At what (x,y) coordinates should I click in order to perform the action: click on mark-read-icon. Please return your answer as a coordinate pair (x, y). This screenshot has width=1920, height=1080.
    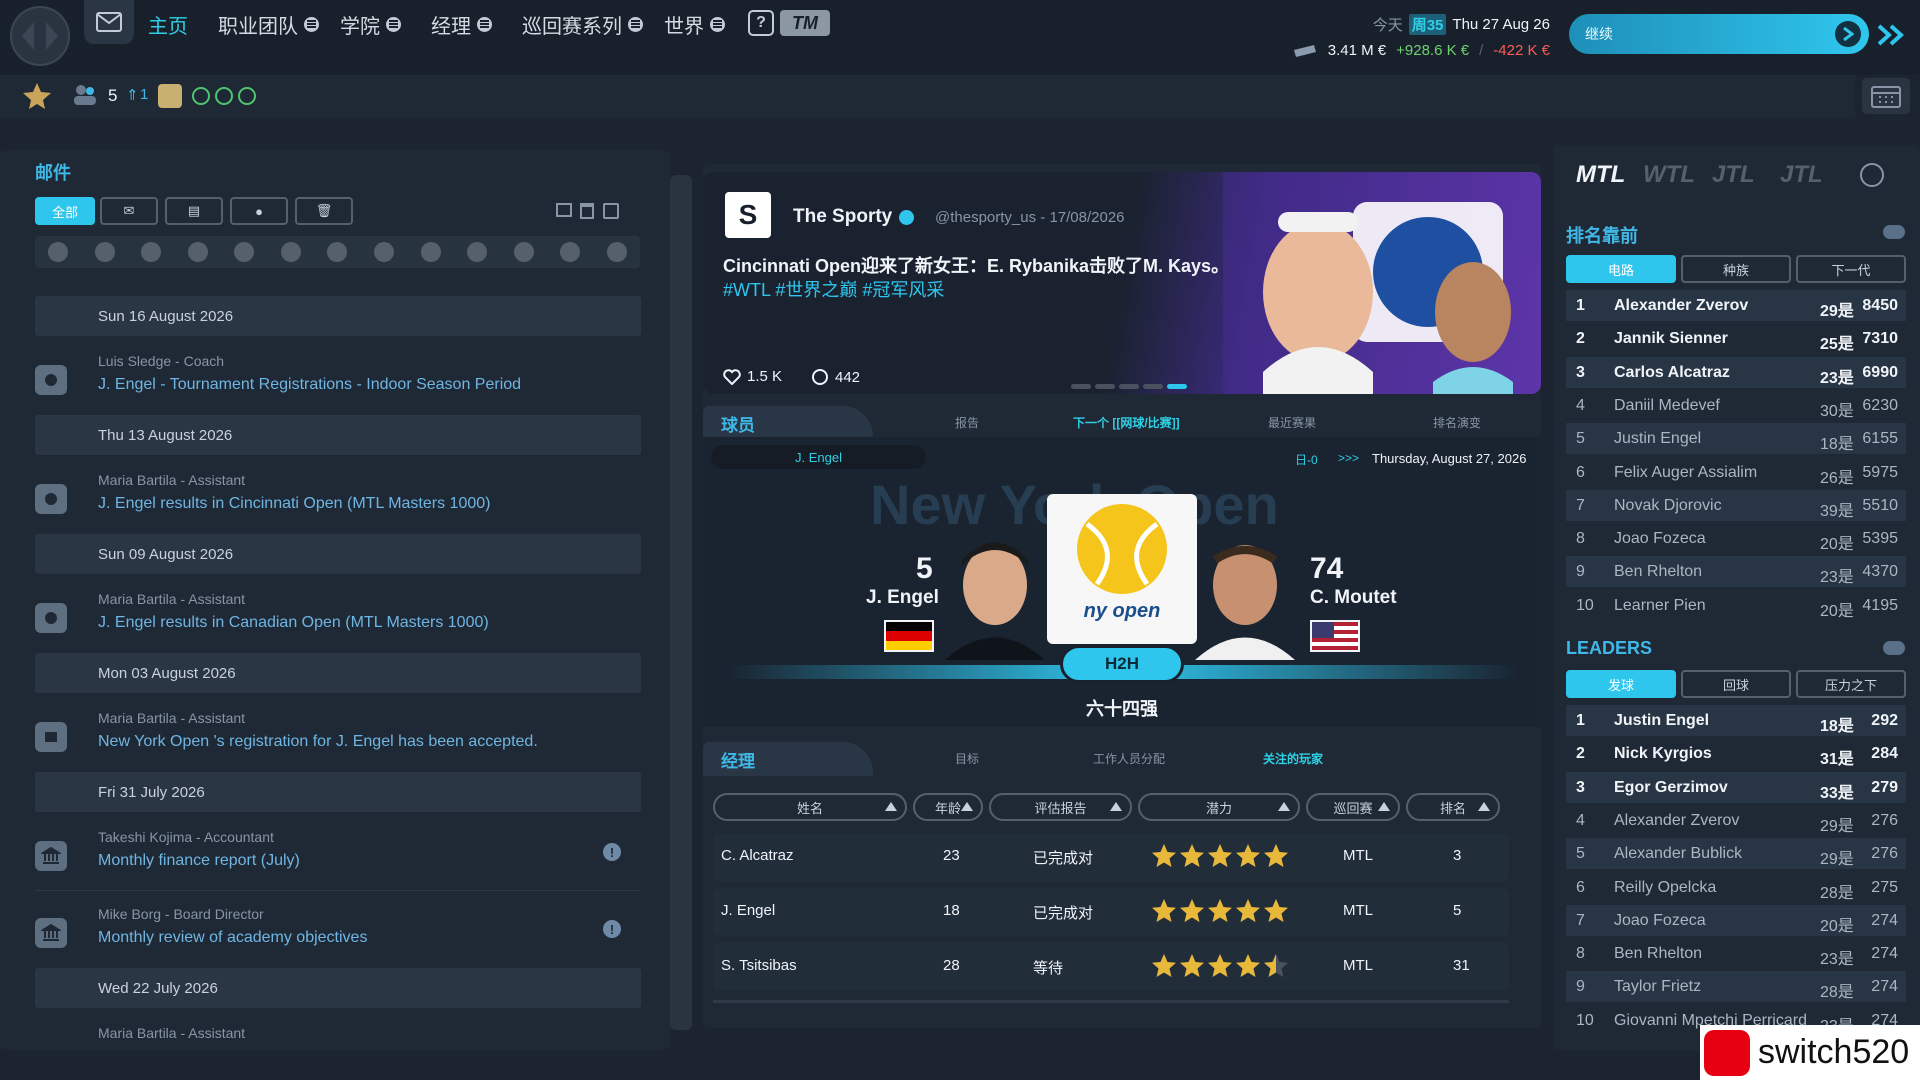
    Looking at the image, I should click on (564, 210).